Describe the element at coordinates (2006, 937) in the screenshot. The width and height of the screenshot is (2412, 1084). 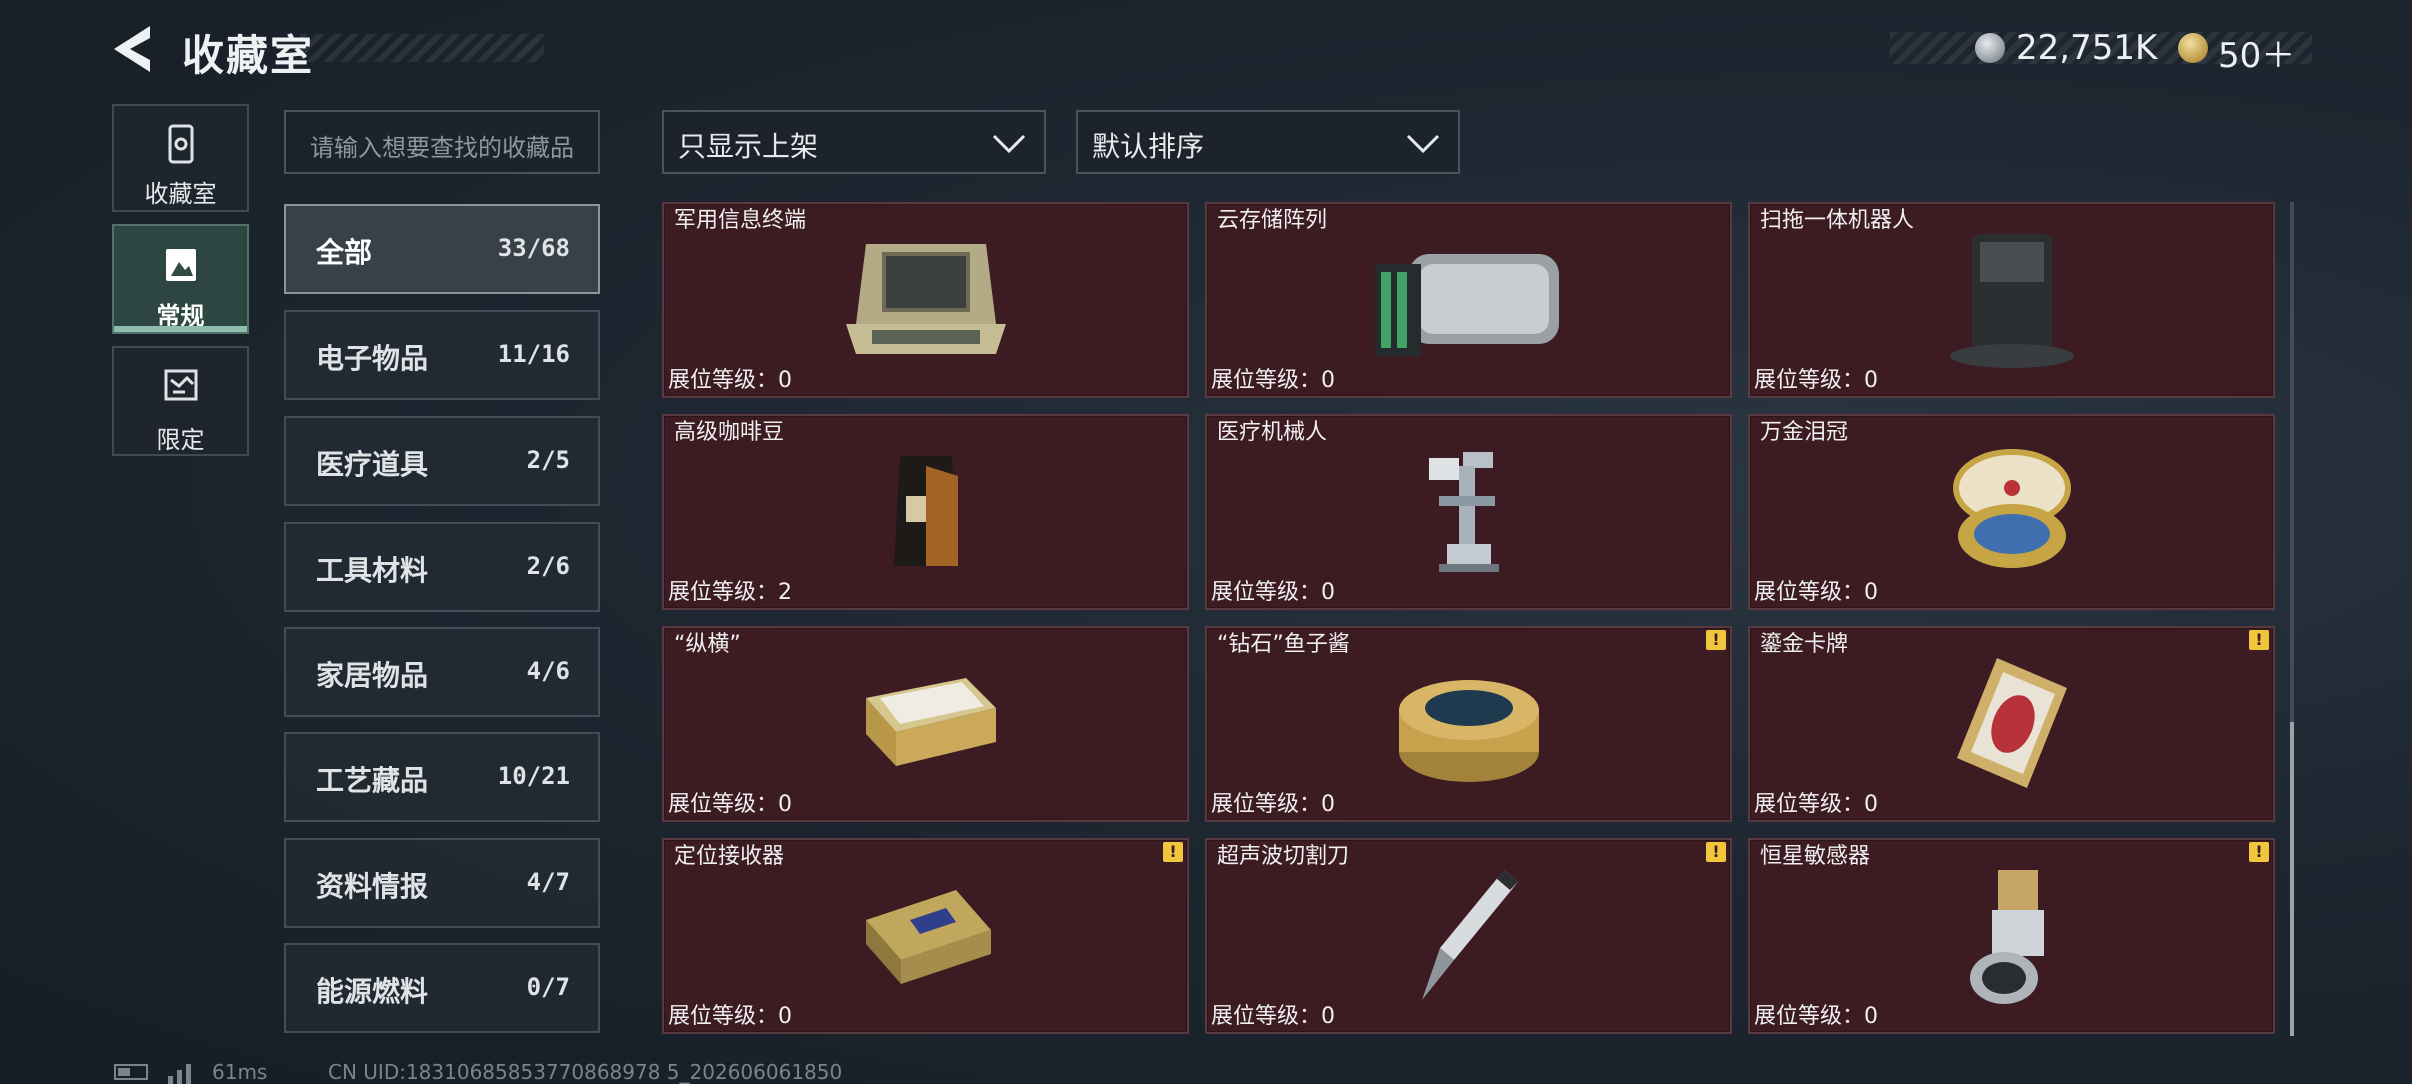
I see `star-sensor-icon` at that location.